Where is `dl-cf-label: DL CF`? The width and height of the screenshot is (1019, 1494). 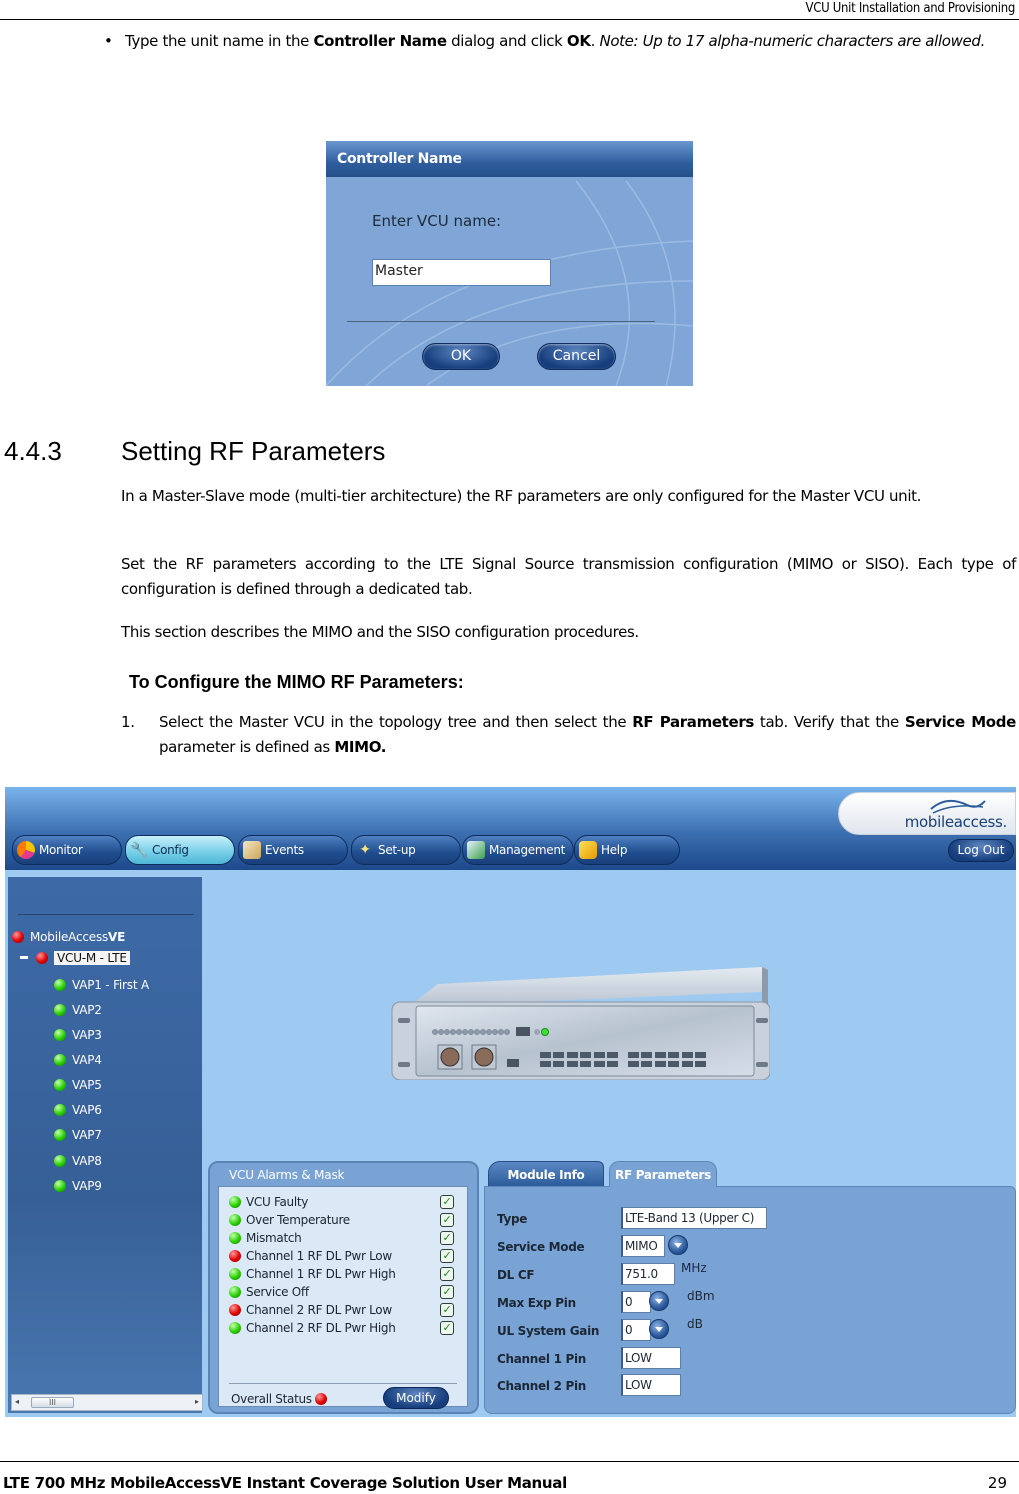 dl-cf-label: DL CF is located at coordinates (516, 1275).